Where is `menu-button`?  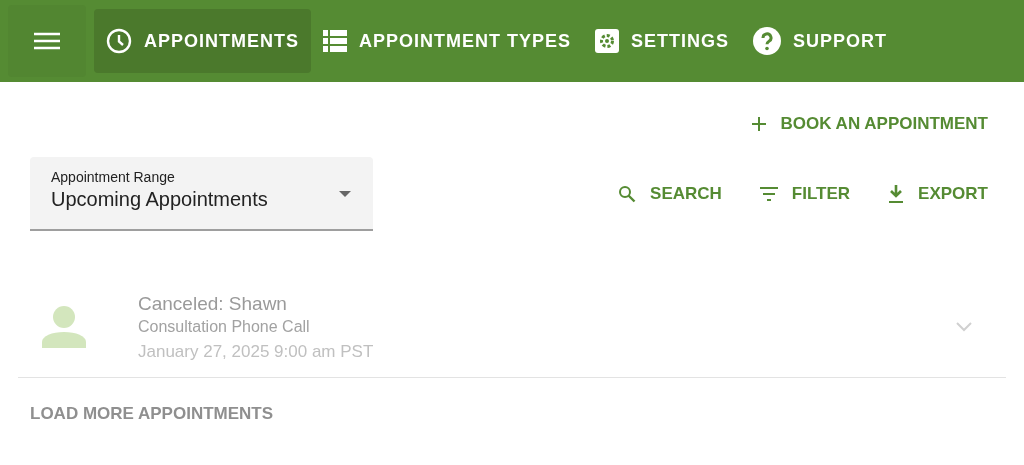 menu-button is located at coordinates (47, 41).